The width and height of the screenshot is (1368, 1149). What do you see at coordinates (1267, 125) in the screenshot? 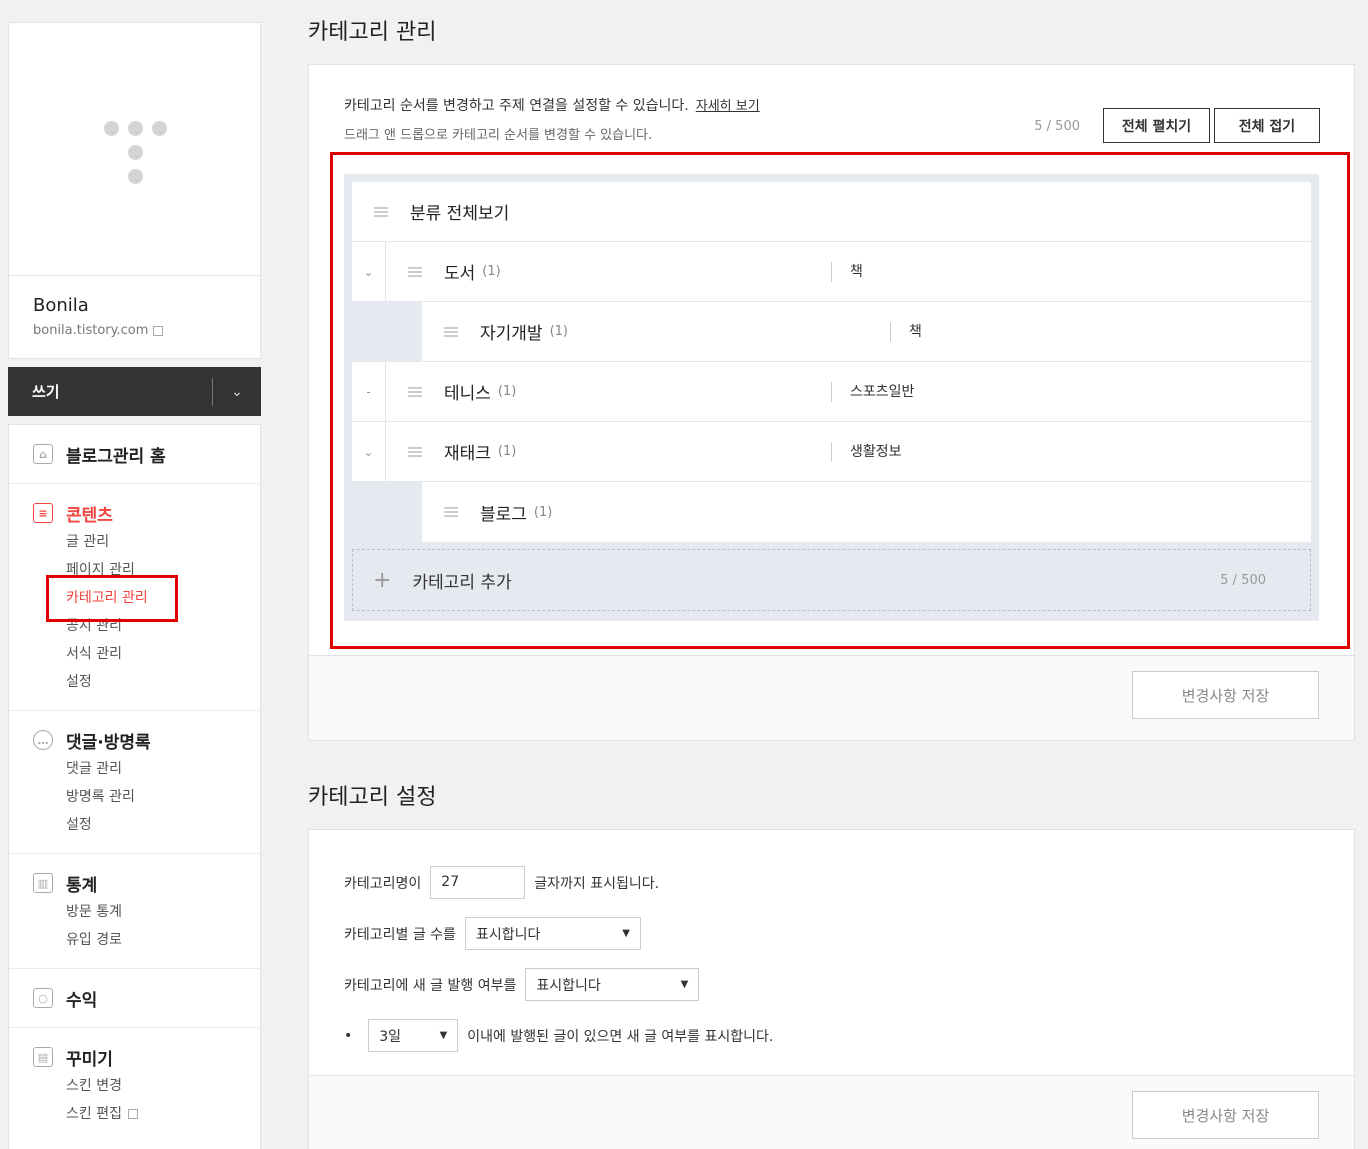
I see `collapse-all-button: 전체 접기` at bounding box center [1267, 125].